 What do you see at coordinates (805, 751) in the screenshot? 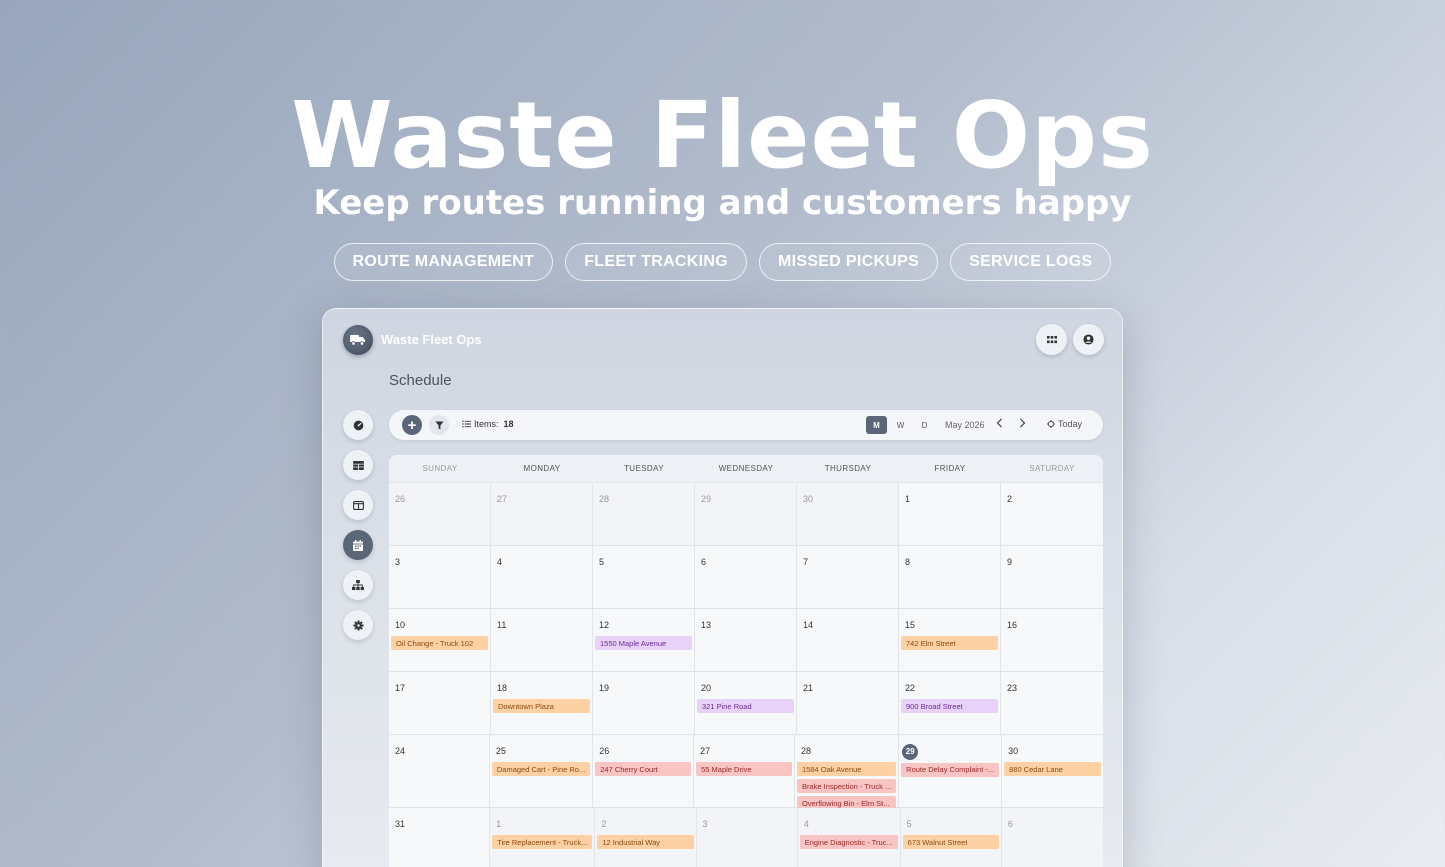
I see `day-number: 28` at bounding box center [805, 751].